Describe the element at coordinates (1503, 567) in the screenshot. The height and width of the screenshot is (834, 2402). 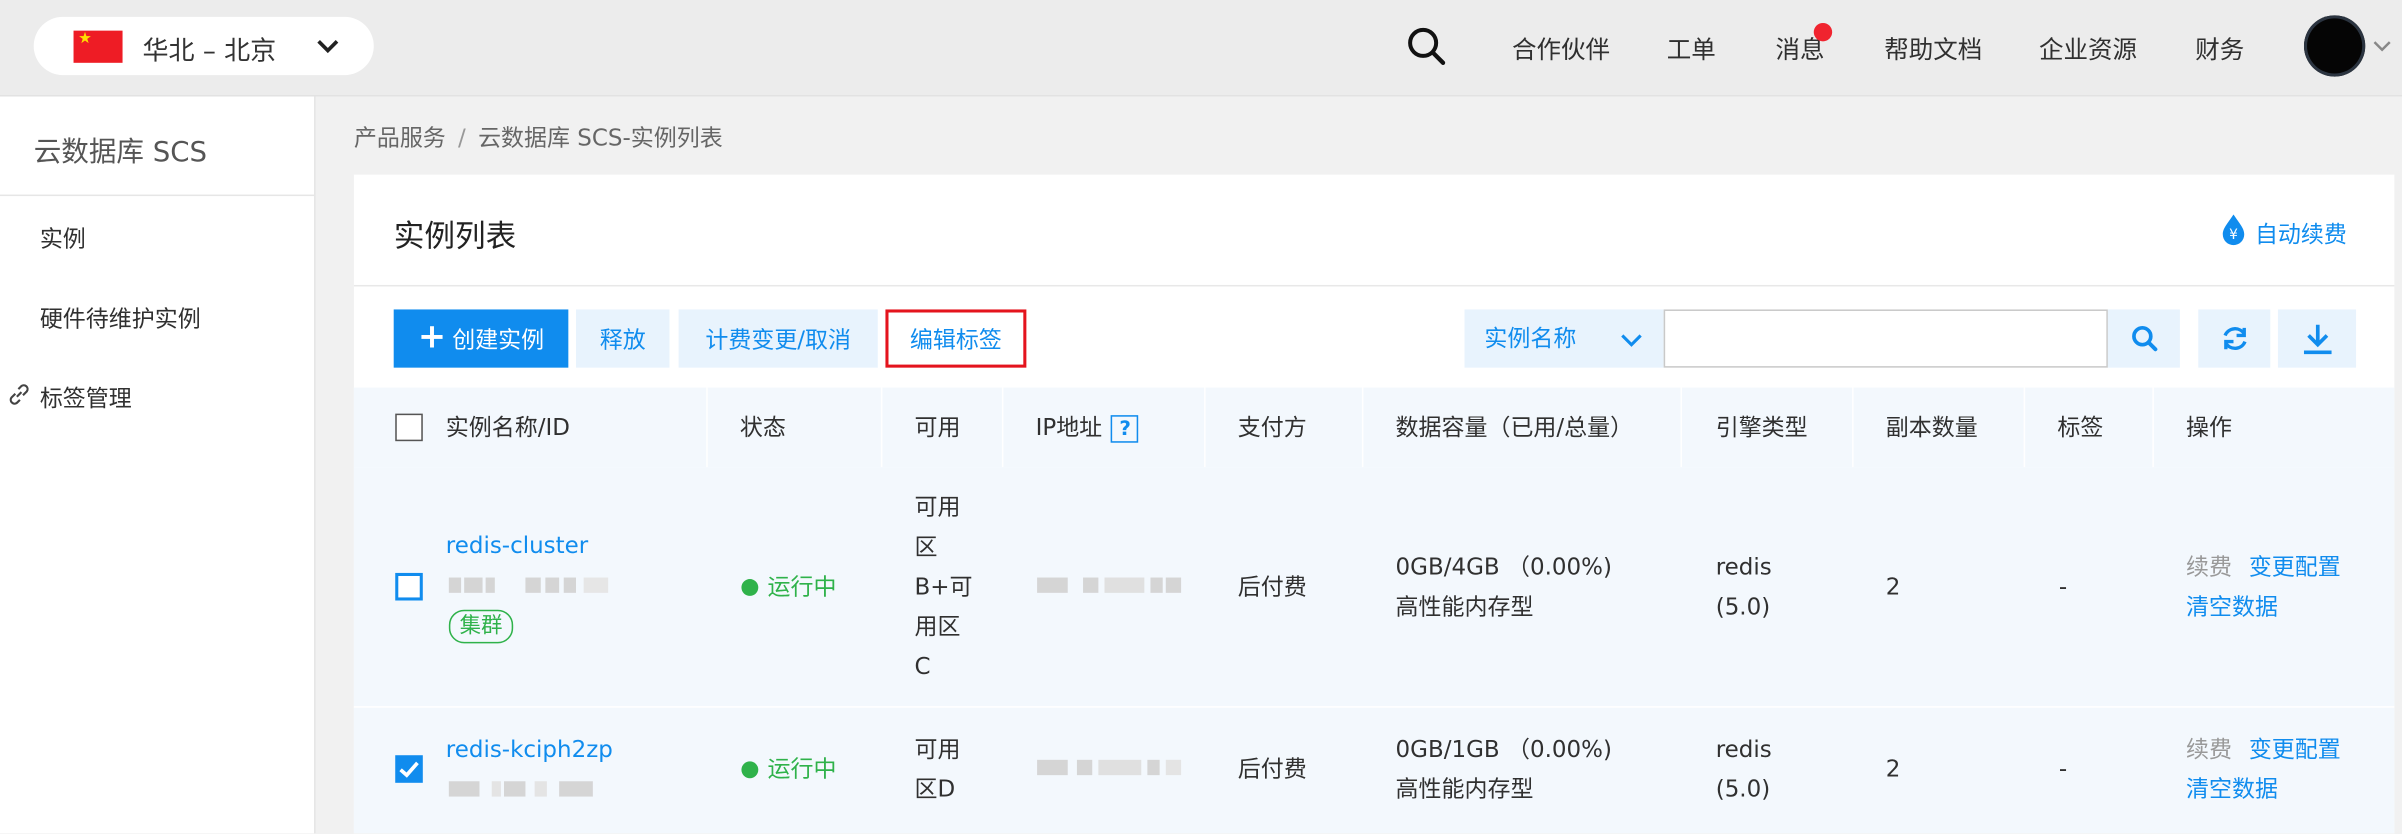
I see `capacity-value: 0GB/4GB （0.00%)` at that location.